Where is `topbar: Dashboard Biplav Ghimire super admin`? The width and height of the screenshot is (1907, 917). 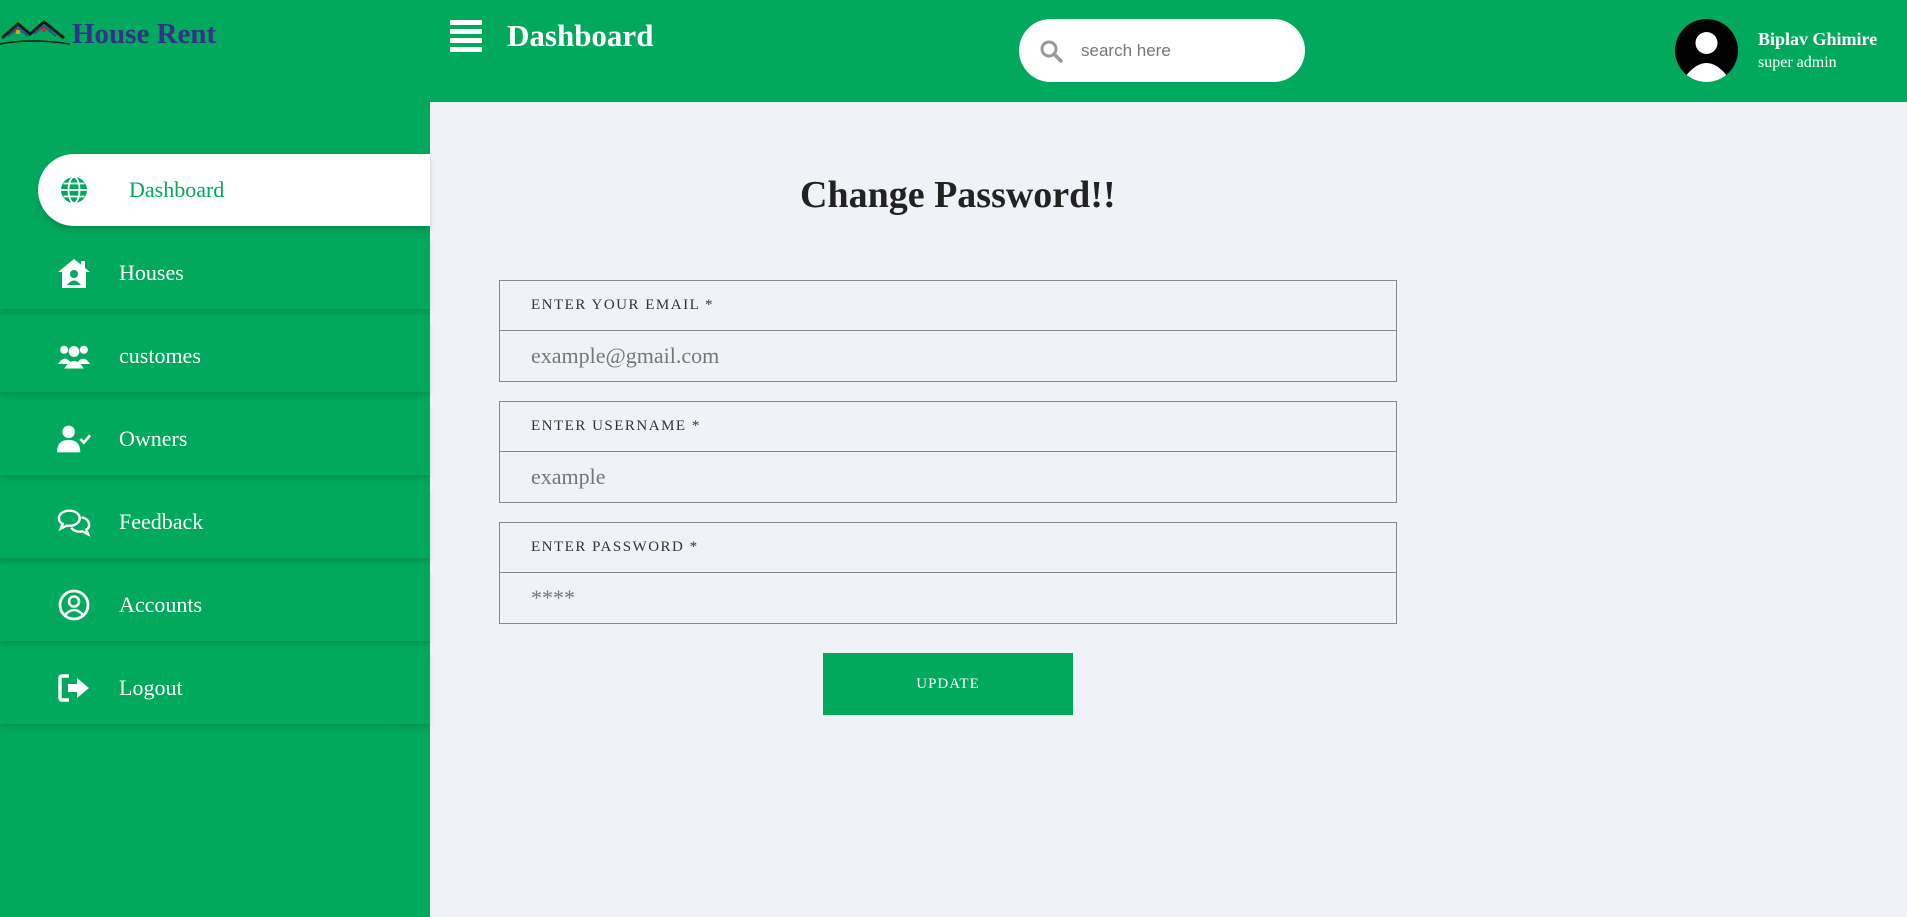 topbar: Dashboard Biplav Ghimire super admin is located at coordinates (1168, 51).